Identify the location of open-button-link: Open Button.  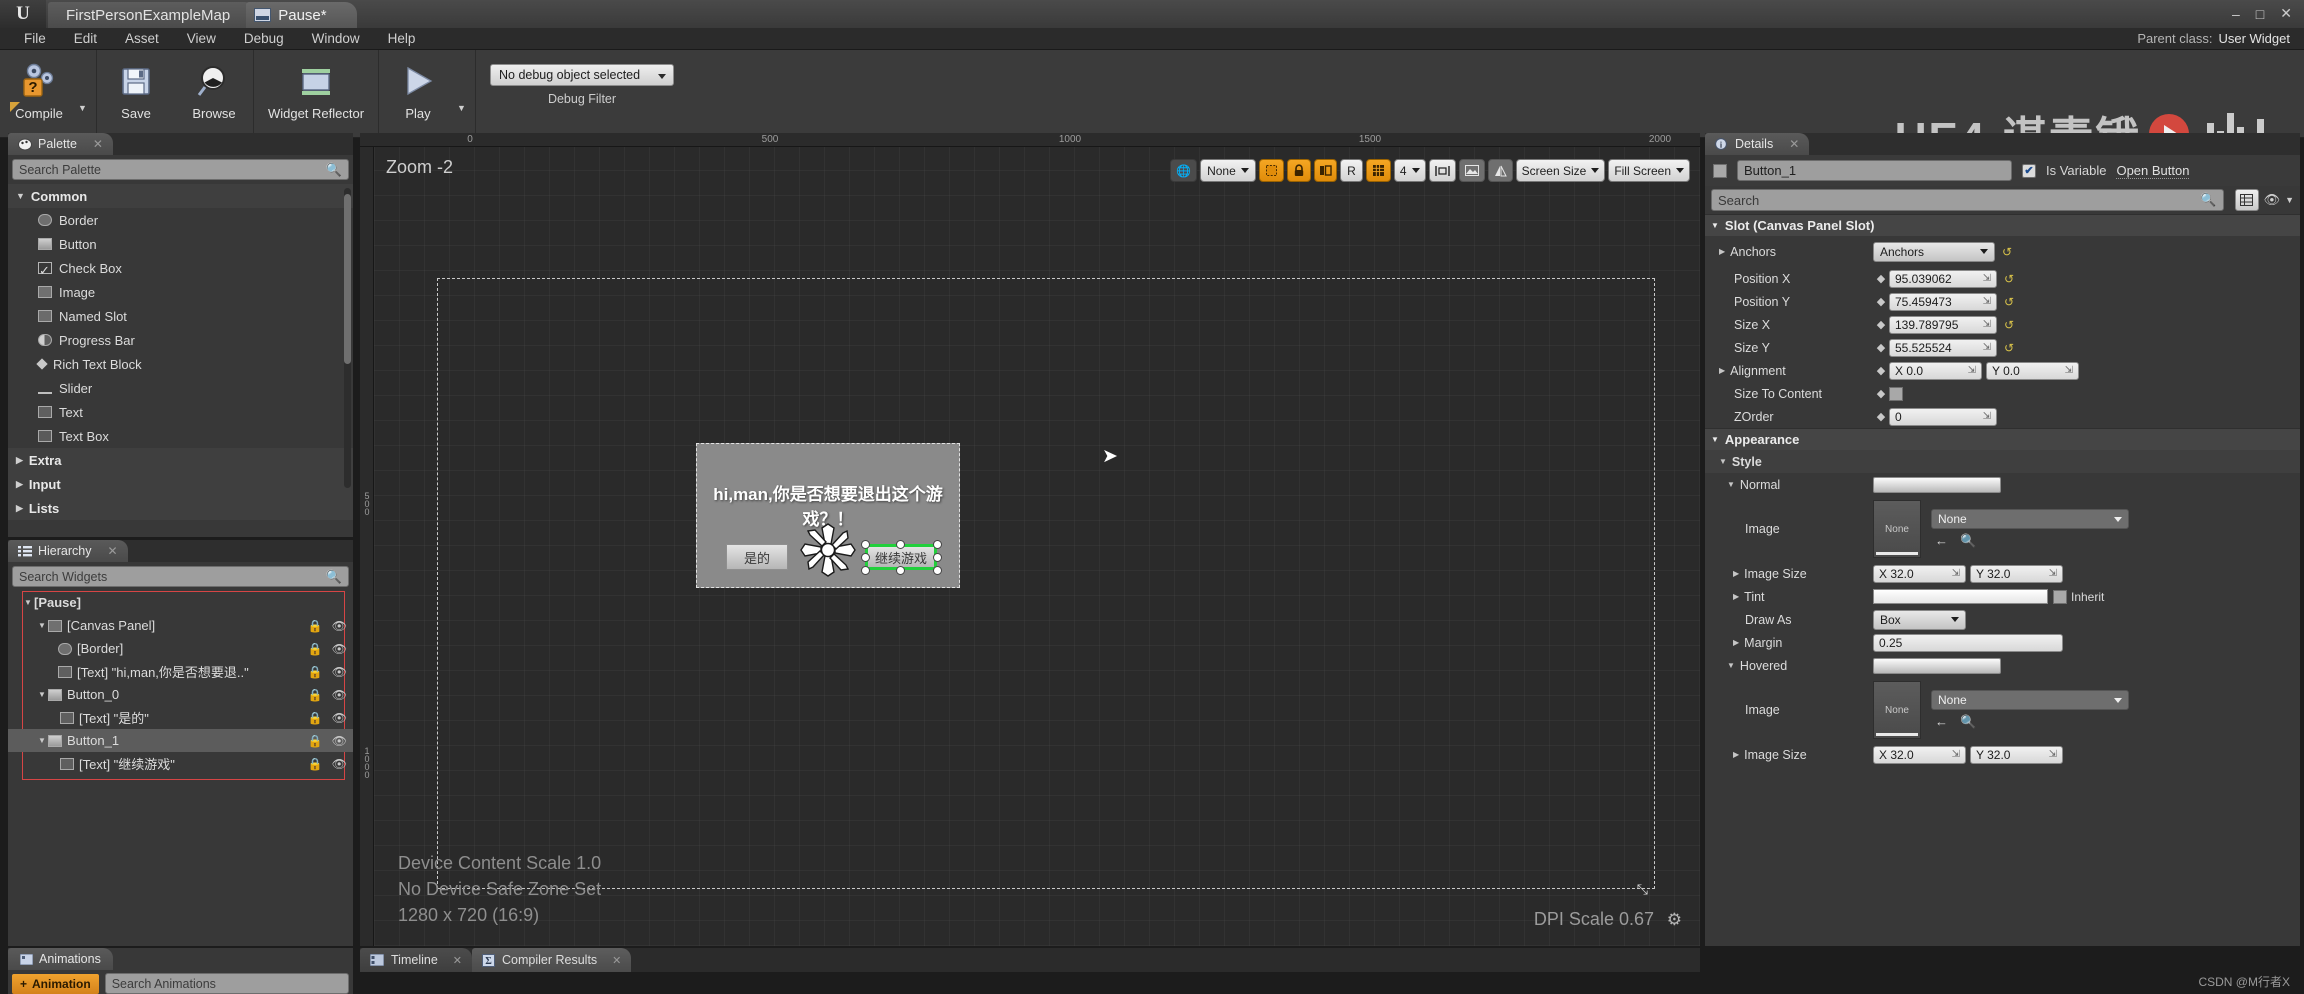
(2153, 171).